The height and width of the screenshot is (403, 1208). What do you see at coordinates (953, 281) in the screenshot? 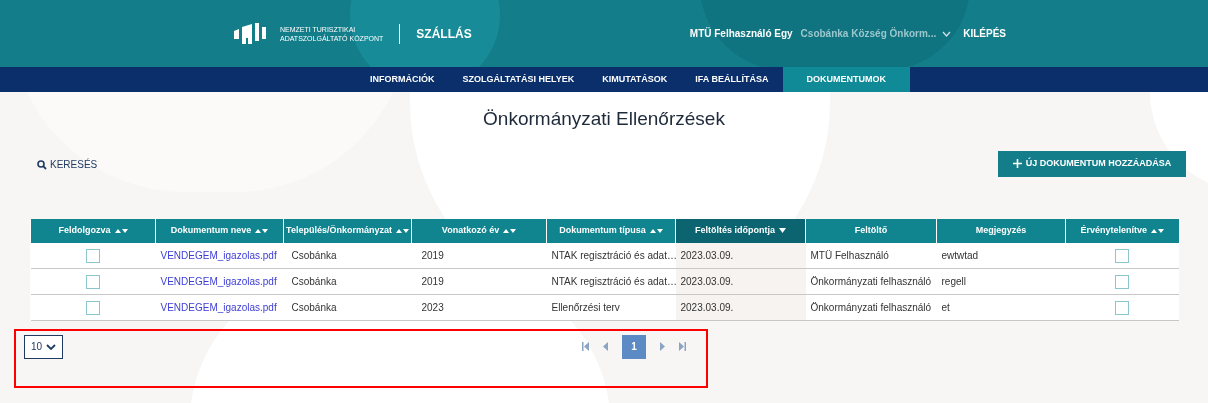
I see `table-cell: regell` at bounding box center [953, 281].